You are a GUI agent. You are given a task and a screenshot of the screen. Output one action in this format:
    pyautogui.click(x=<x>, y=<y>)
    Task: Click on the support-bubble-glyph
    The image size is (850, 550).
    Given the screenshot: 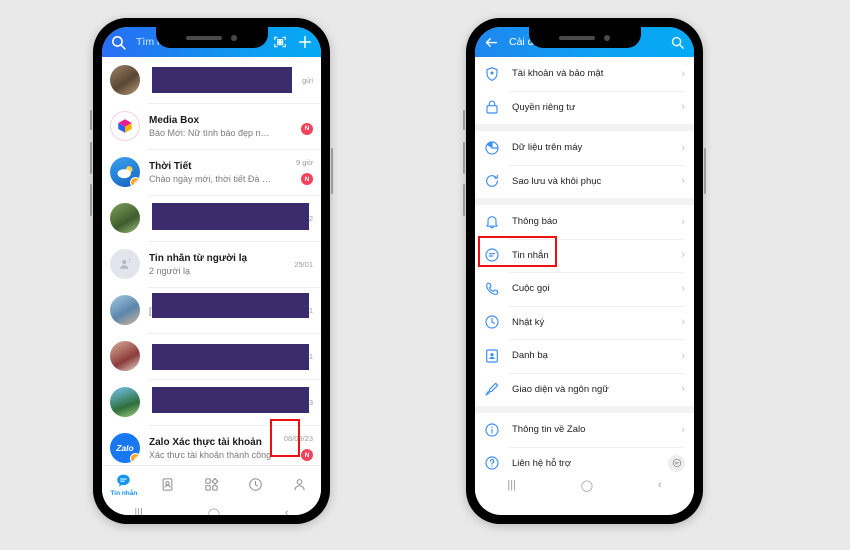 What is the action you would take?
    pyautogui.click(x=676, y=463)
    